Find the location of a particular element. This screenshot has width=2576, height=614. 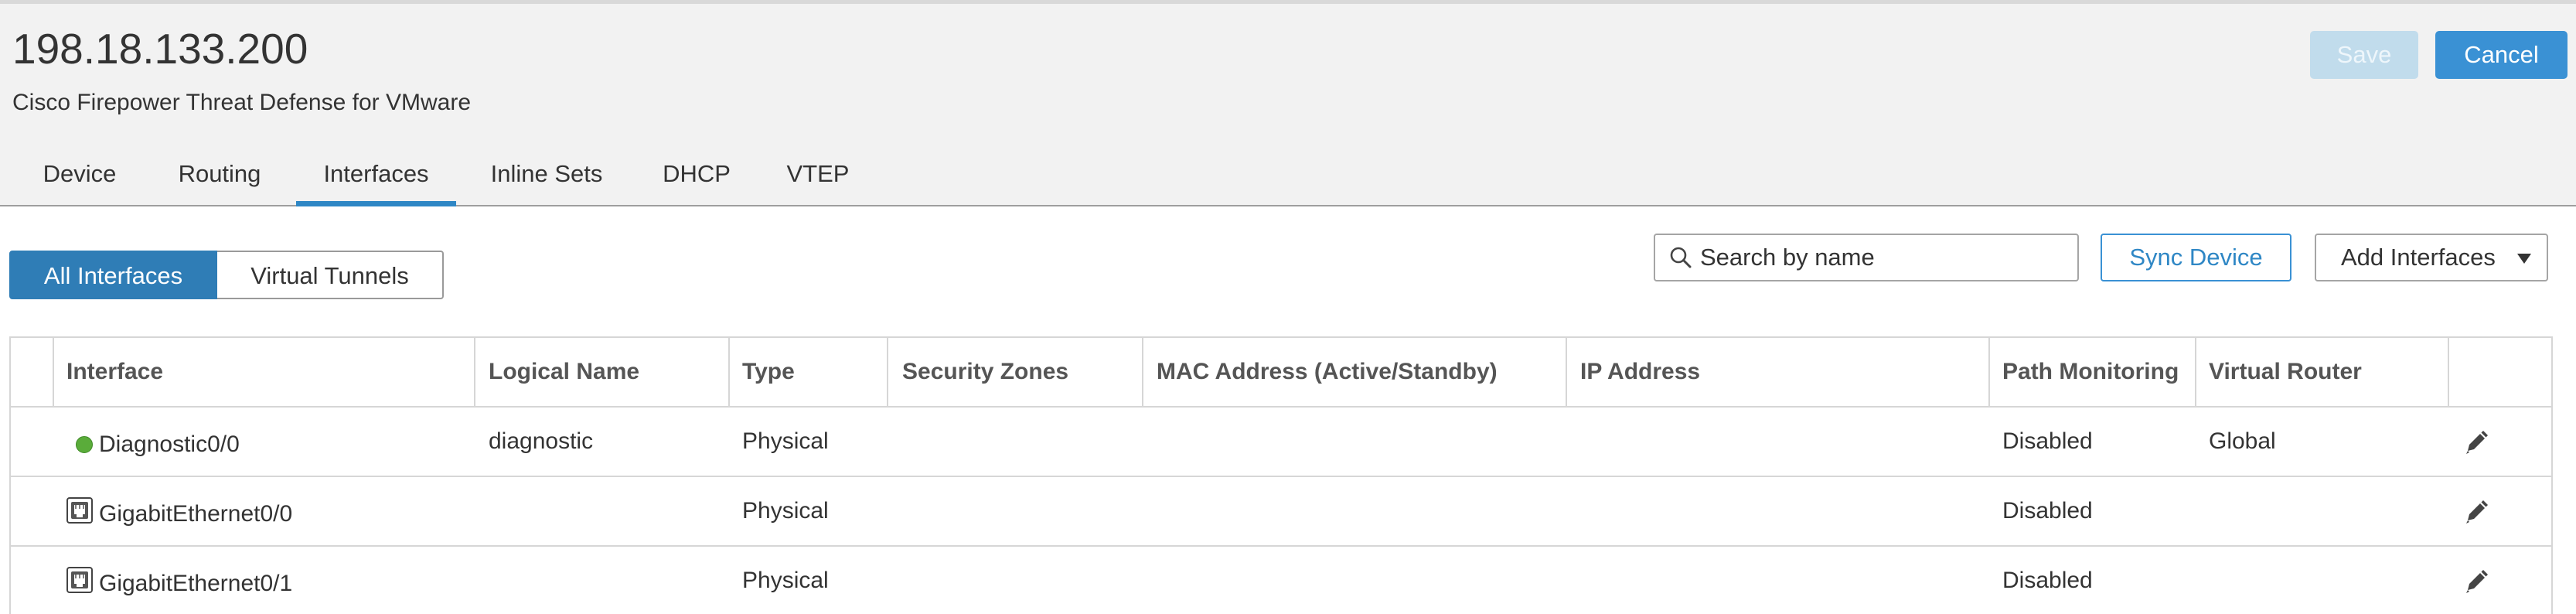

column-header-security-zones: Security Zones is located at coordinates (985, 372).